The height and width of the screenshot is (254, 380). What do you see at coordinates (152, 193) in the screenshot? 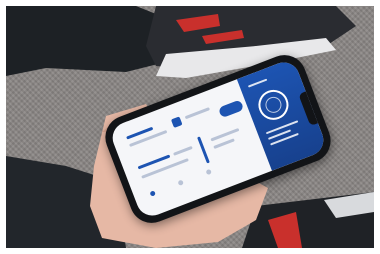
I see `gear-icon` at bounding box center [152, 193].